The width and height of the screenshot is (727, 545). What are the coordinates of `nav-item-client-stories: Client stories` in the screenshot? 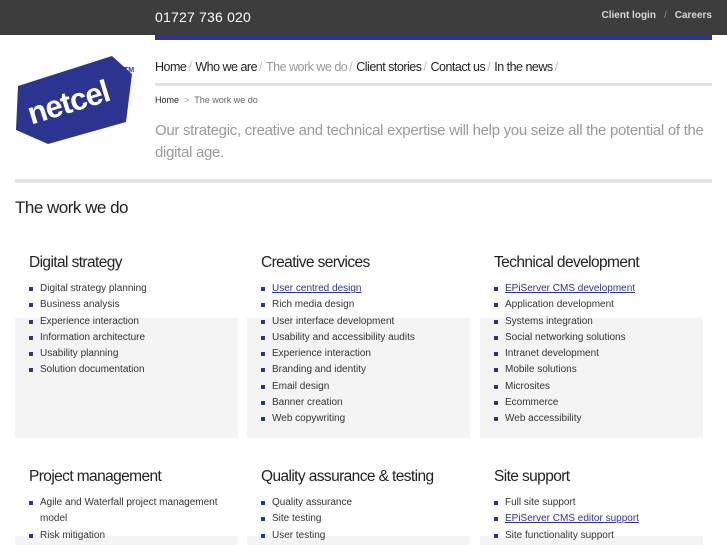 It's located at (389, 67).